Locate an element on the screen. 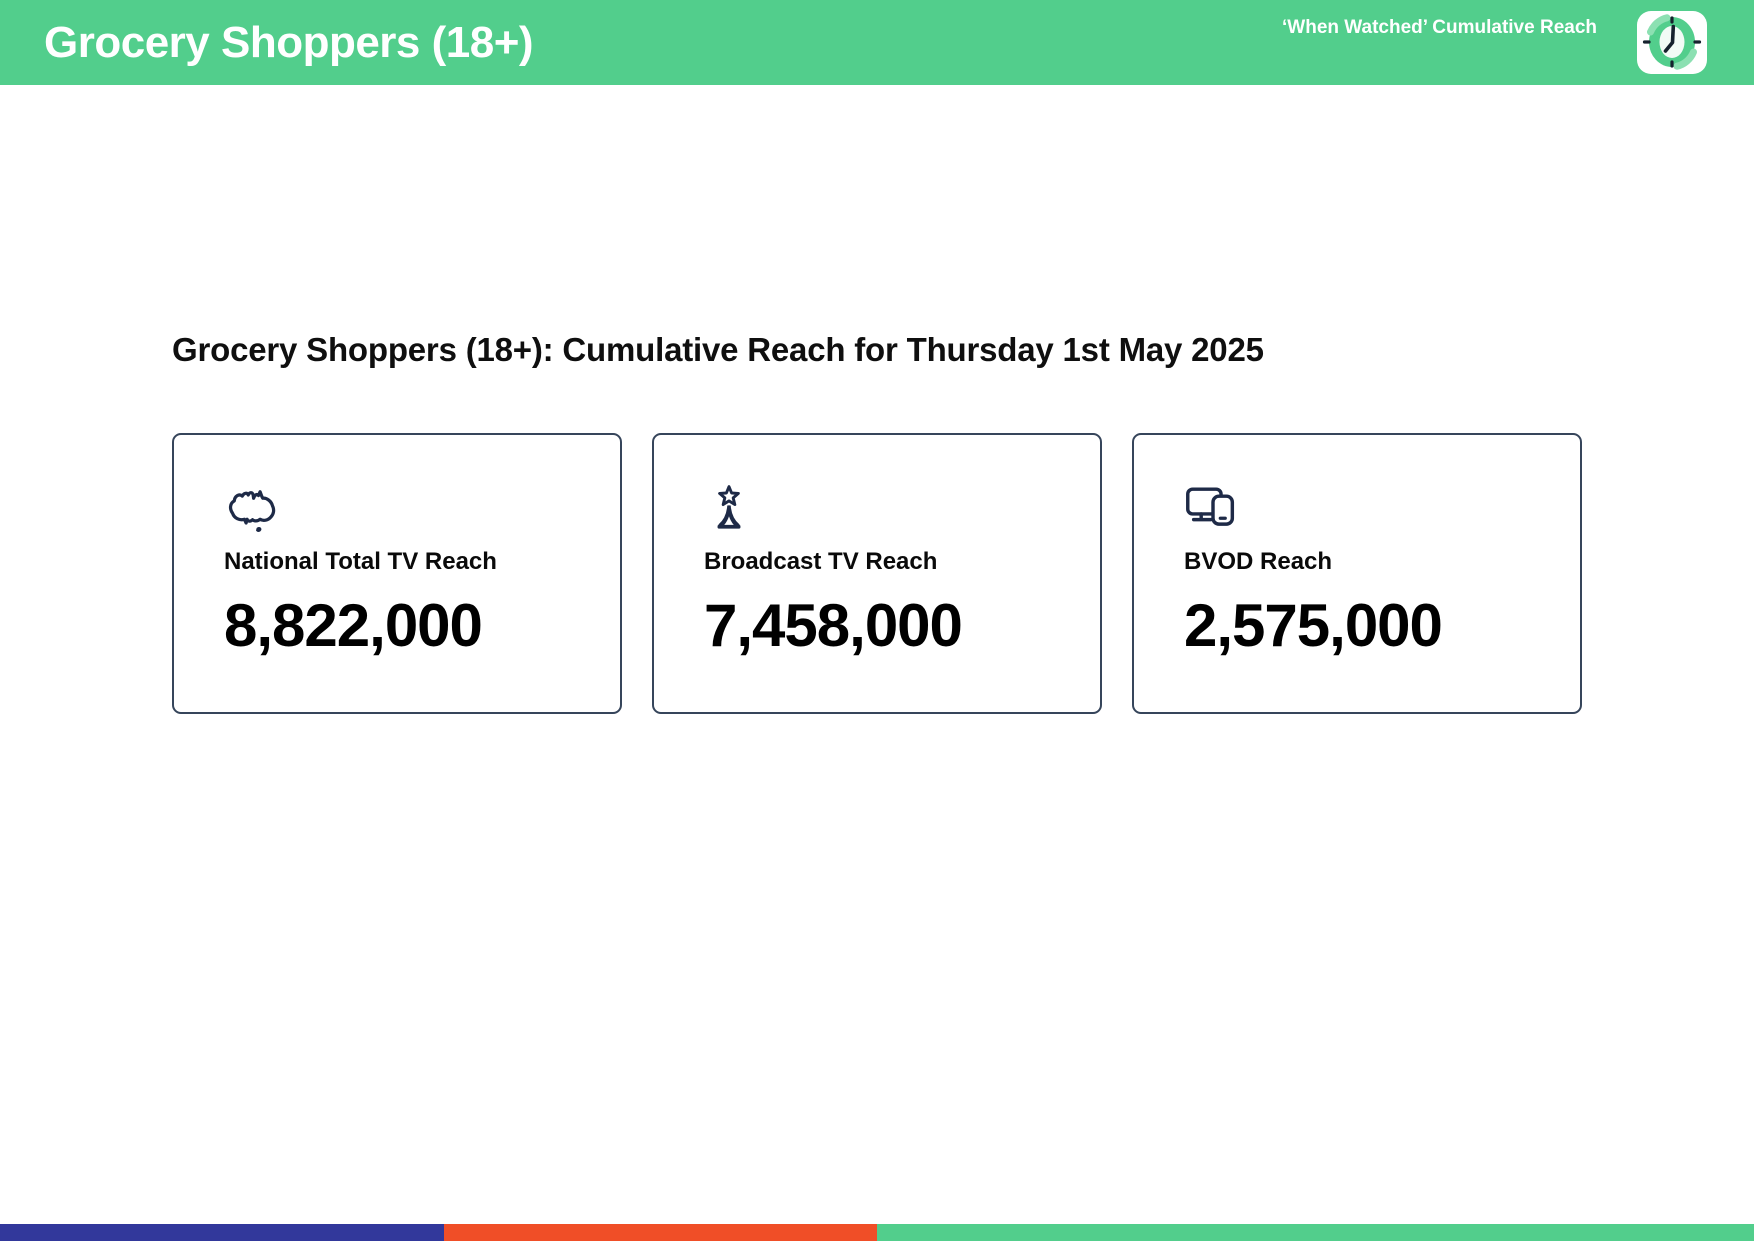 Image resolution: width=1754 pixels, height=1241 pixels. kpi-value: 8,822,000 is located at coordinates (353, 625).